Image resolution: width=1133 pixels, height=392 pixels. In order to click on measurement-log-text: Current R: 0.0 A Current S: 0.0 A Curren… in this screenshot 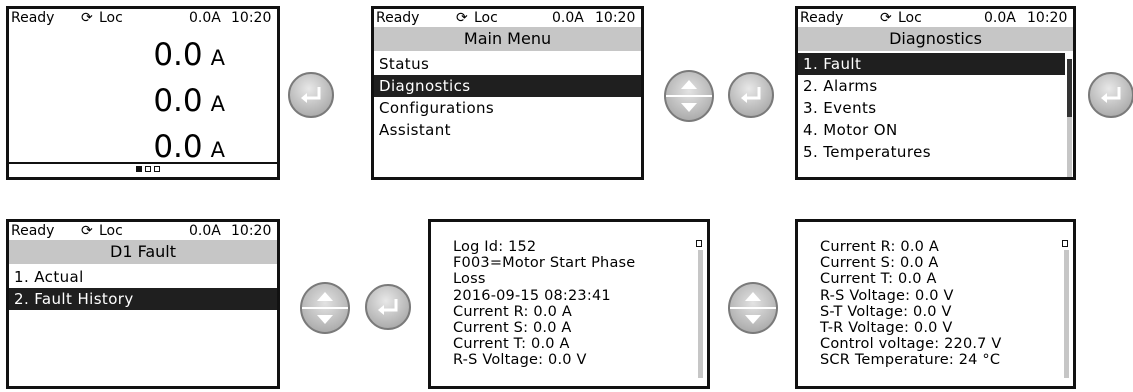, I will do `click(911, 304)`.